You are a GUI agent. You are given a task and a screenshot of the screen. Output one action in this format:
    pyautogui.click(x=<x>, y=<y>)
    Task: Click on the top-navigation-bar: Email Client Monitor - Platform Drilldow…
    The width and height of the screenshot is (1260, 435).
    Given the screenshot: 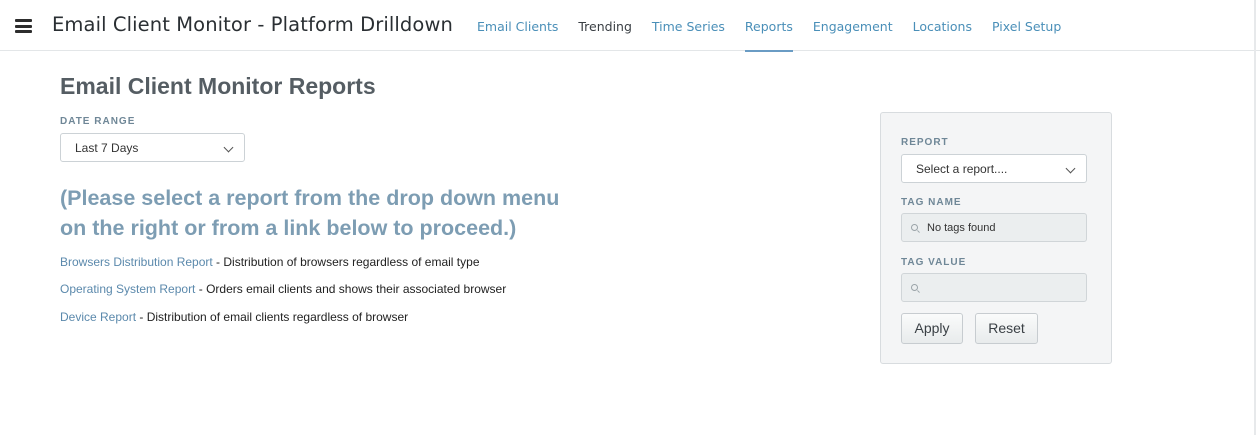 What is the action you would take?
    pyautogui.click(x=630, y=26)
    